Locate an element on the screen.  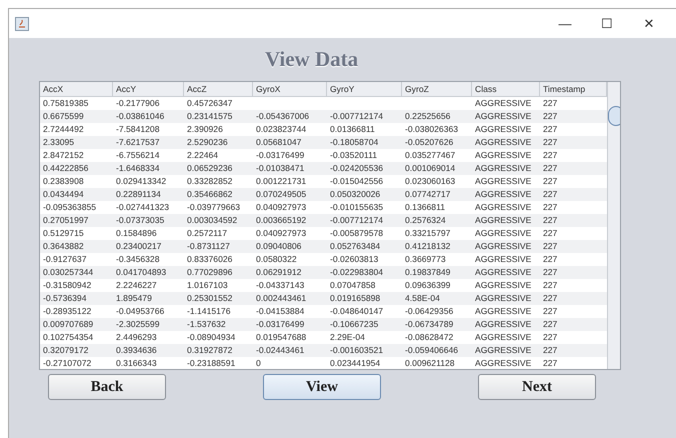
action-button: View is located at coordinates (322, 387).